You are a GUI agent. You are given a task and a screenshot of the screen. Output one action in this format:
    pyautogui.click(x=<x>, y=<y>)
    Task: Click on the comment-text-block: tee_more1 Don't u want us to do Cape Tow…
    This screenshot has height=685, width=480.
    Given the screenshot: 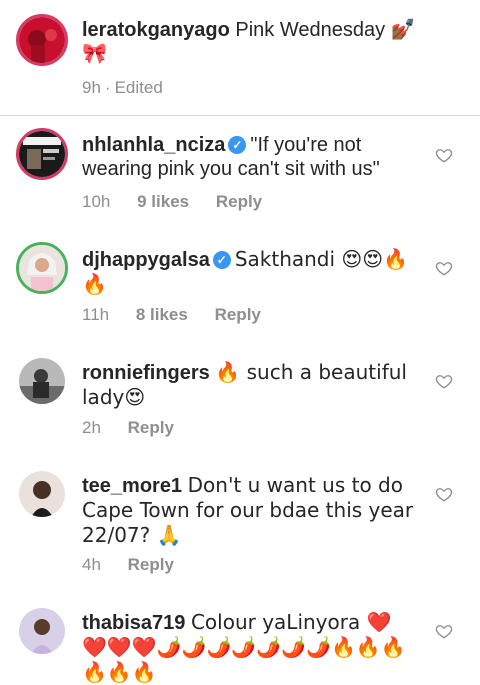 What is the action you would take?
    pyautogui.click(x=254, y=510)
    